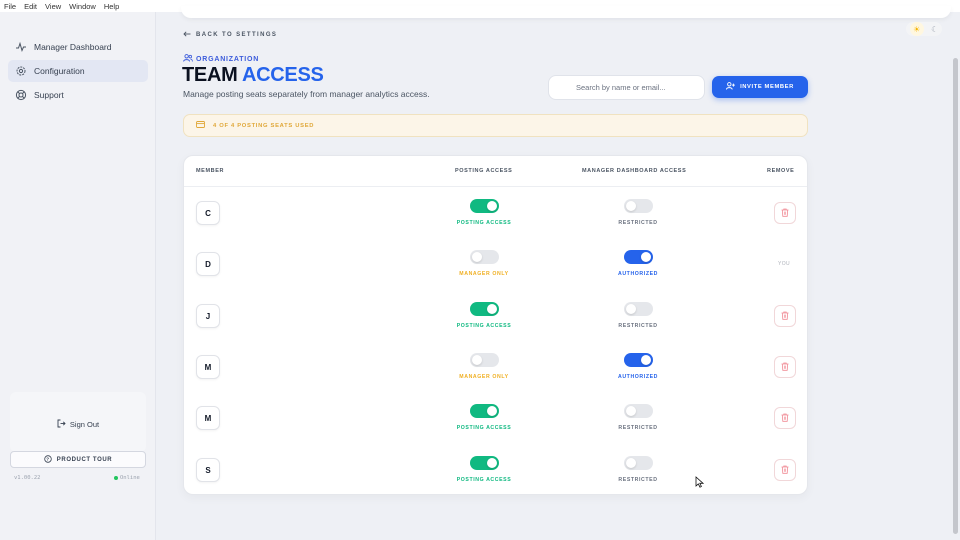  Describe the element at coordinates (934, 29) in the screenshot. I see `moon-icon: ☾` at that location.